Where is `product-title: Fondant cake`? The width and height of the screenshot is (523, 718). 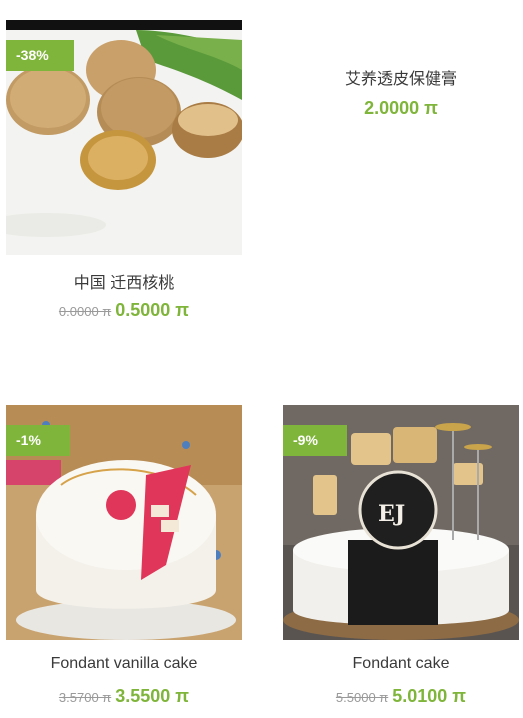
product-title: Fondant cake is located at coordinates (401, 664).